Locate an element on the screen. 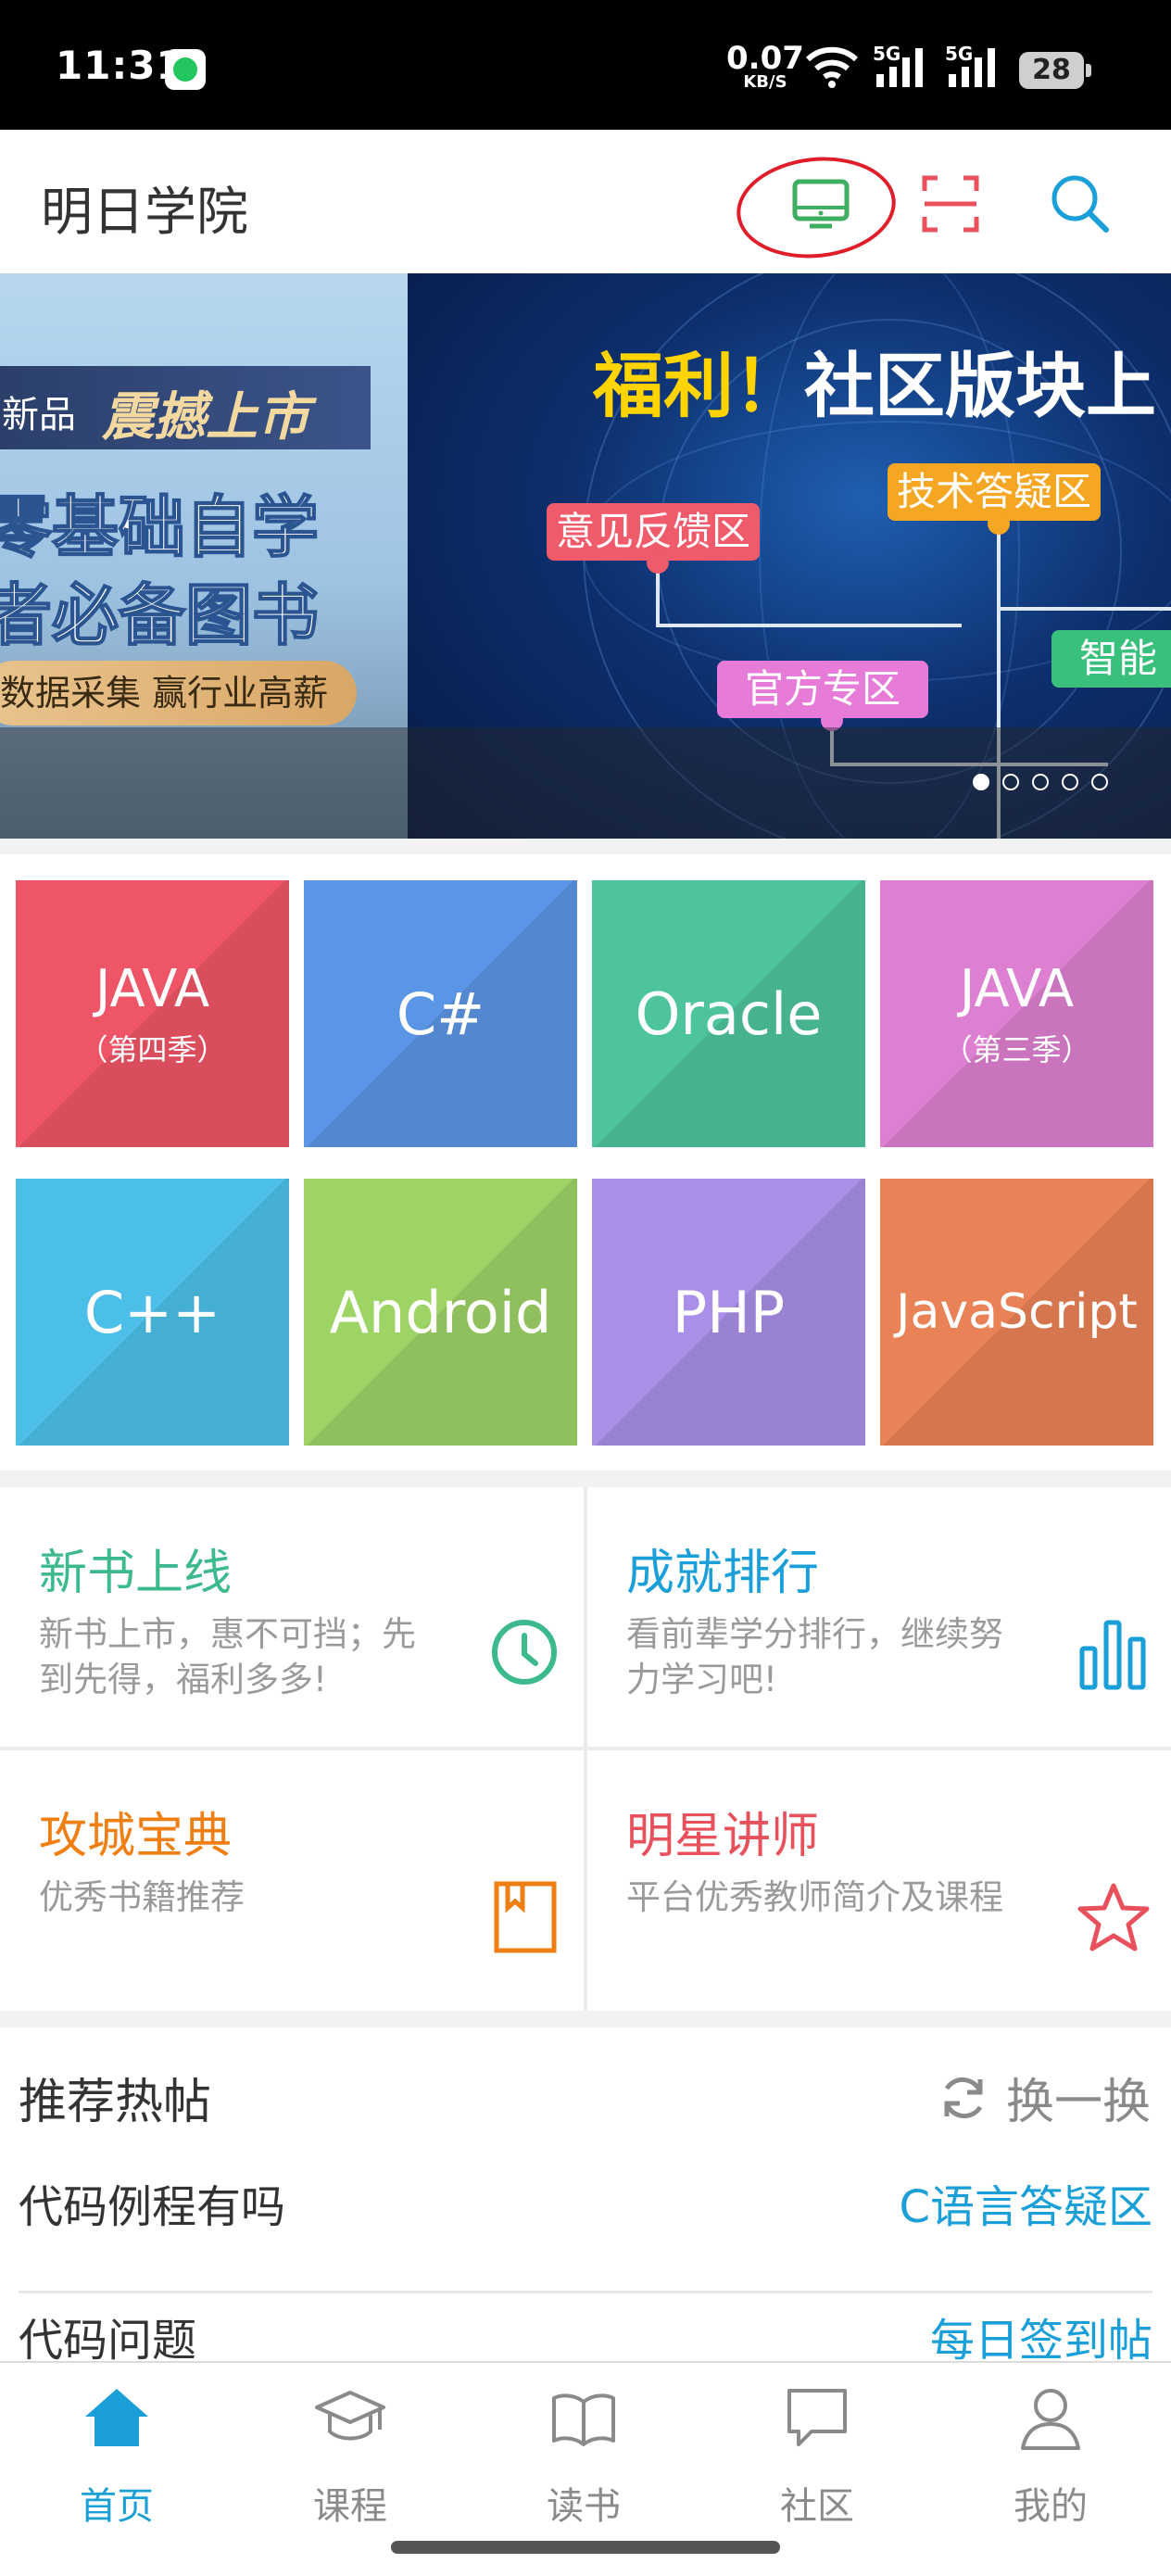  course-tile-oracle: Oracle is located at coordinates (729, 1013).